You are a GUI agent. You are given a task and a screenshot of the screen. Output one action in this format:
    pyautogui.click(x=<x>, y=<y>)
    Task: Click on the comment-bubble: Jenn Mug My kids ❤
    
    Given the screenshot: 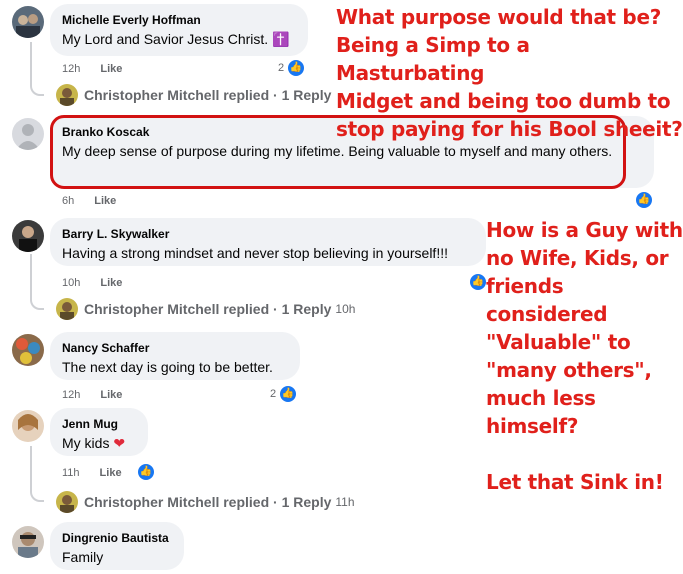 What is the action you would take?
    pyautogui.click(x=99, y=432)
    